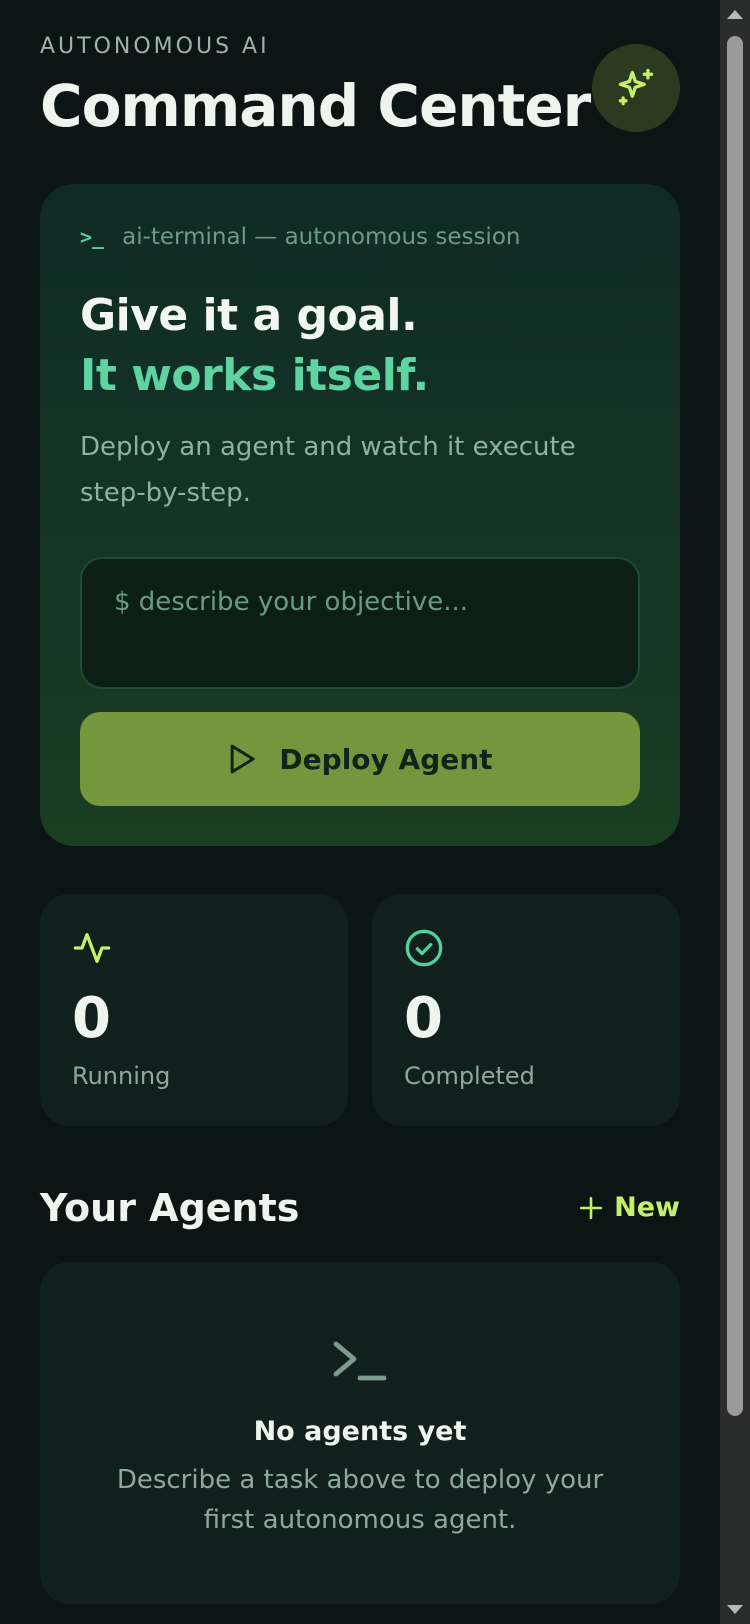 Image resolution: width=750 pixels, height=1624 pixels. Describe the element at coordinates (386, 759) in the screenshot. I see `deploy-agent-label: Deploy Agent` at that location.